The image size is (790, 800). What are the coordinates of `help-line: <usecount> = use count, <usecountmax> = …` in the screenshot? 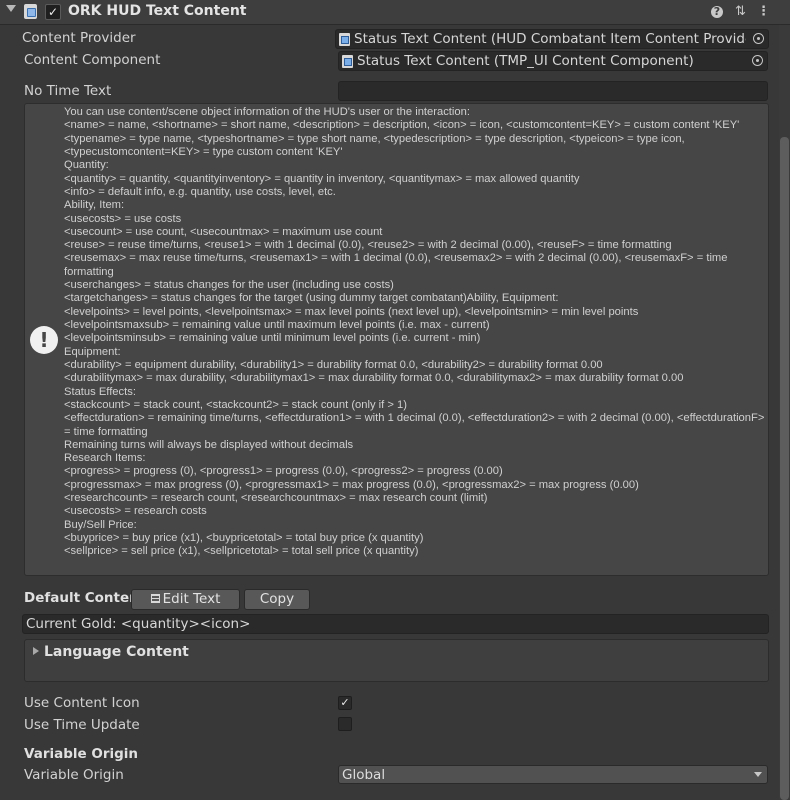 It's located at (223, 231).